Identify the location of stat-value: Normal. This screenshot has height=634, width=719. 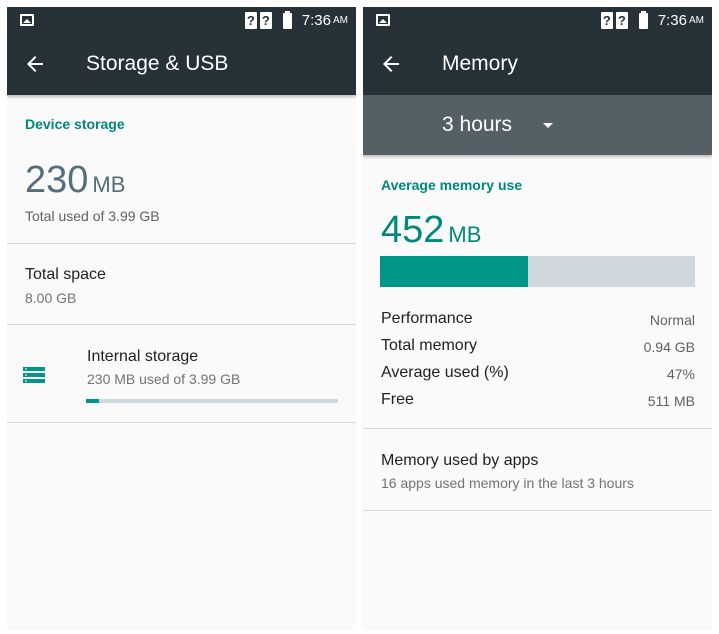
(672, 320).